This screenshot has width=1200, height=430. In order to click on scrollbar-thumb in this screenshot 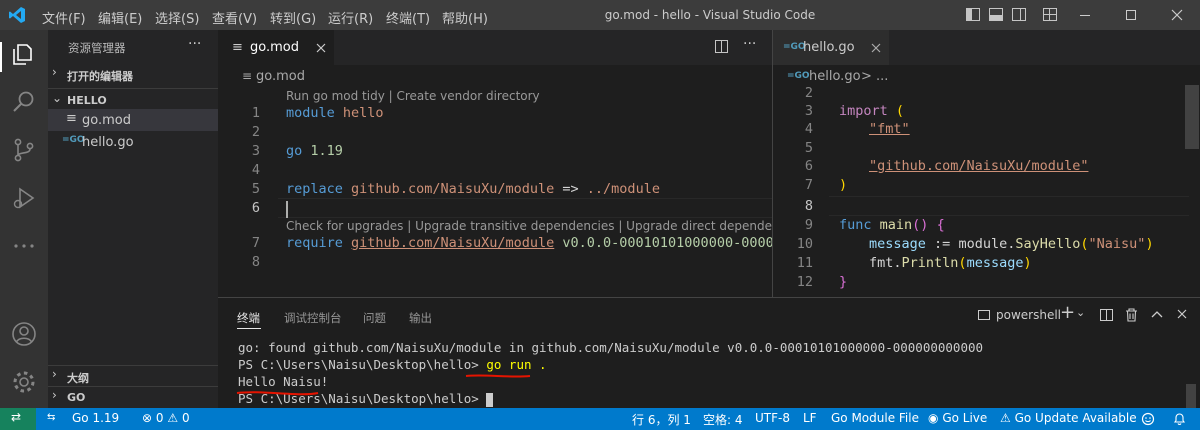, I will do `click(1192, 117)`.